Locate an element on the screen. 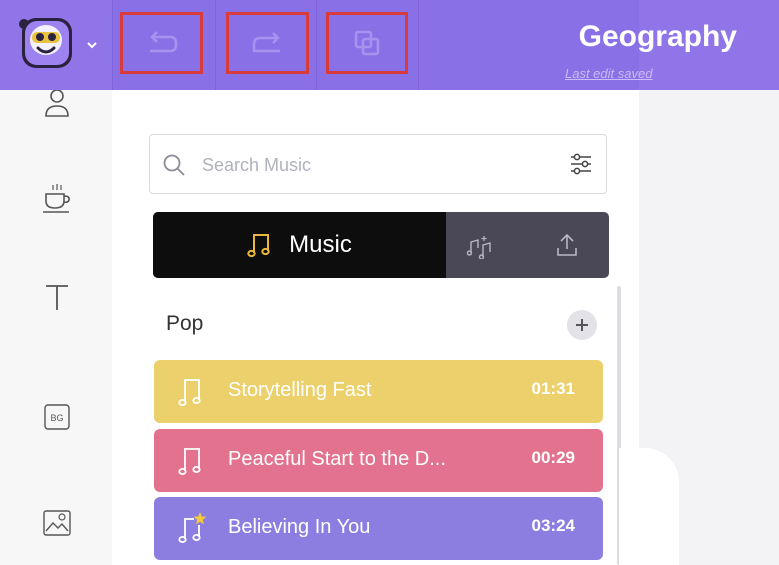 This screenshot has width=779, height=565. person-icon is located at coordinates (57, 103).